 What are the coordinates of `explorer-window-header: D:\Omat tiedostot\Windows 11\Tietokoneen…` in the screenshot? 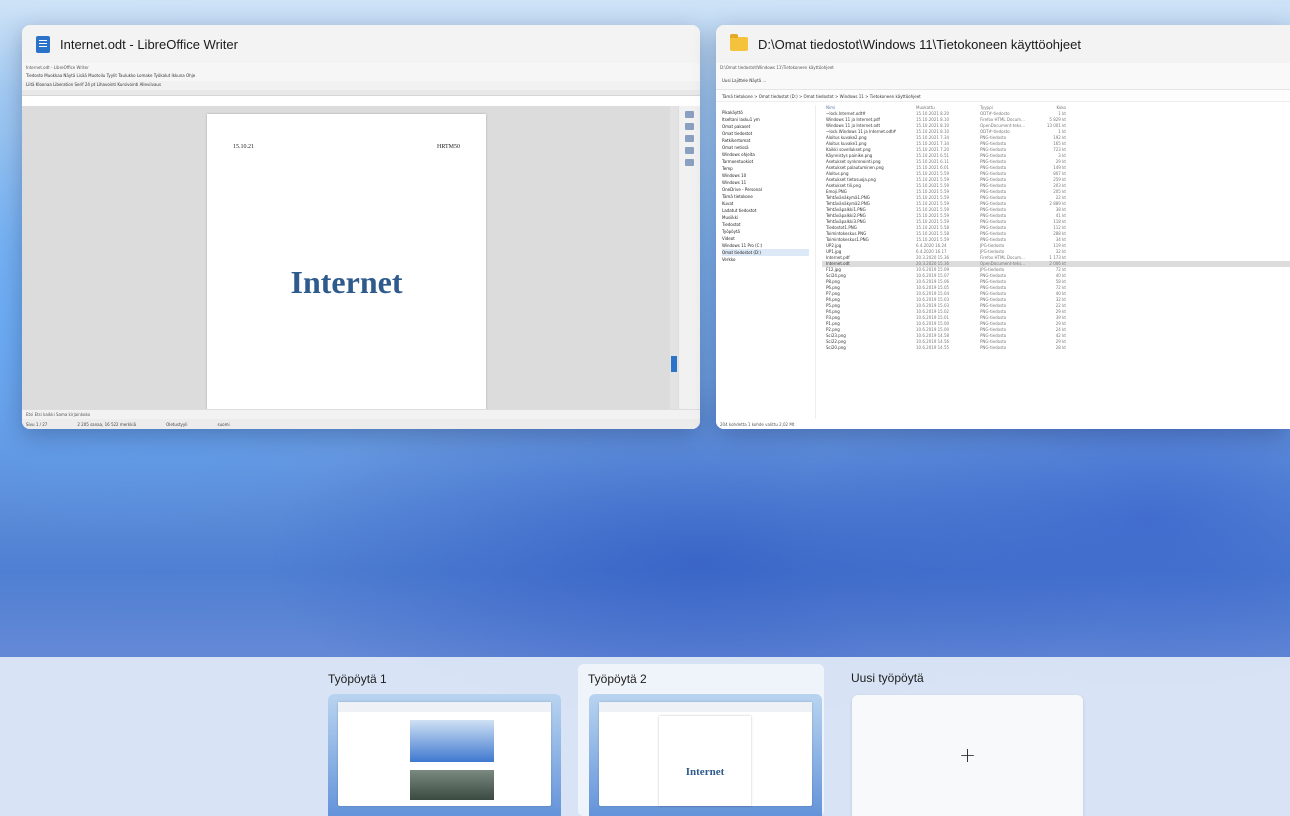 It's located at (1003, 44).